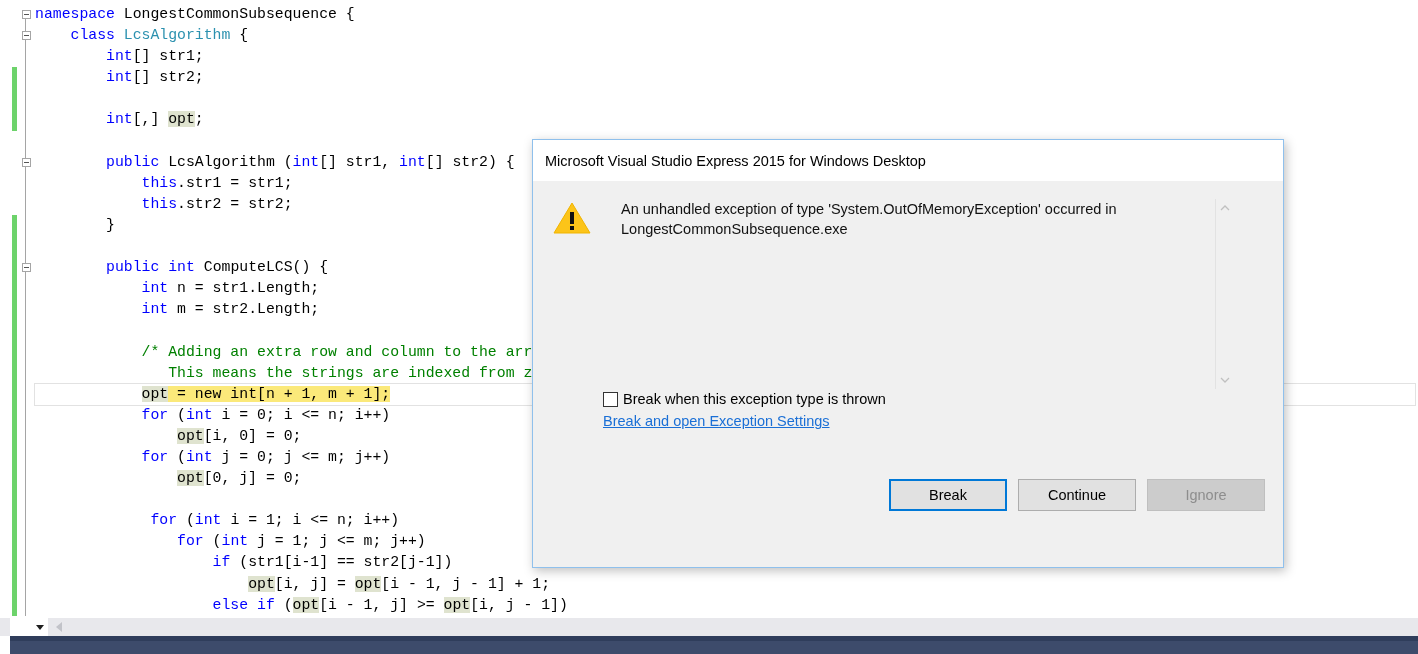  Describe the element at coordinates (754, 399) in the screenshot. I see `checkbox-label: Break when this exception type is thrown` at that location.